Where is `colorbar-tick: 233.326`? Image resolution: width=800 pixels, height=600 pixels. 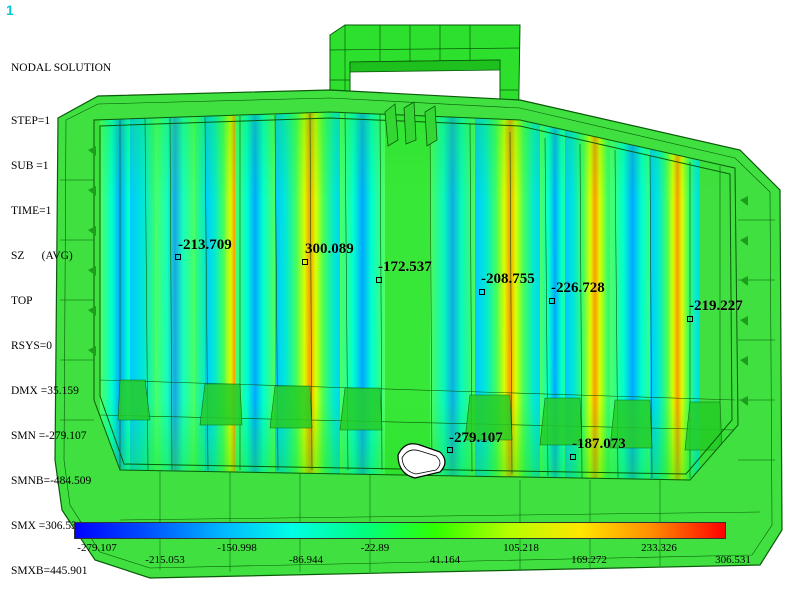 colorbar-tick: 233.326 is located at coordinates (659, 548).